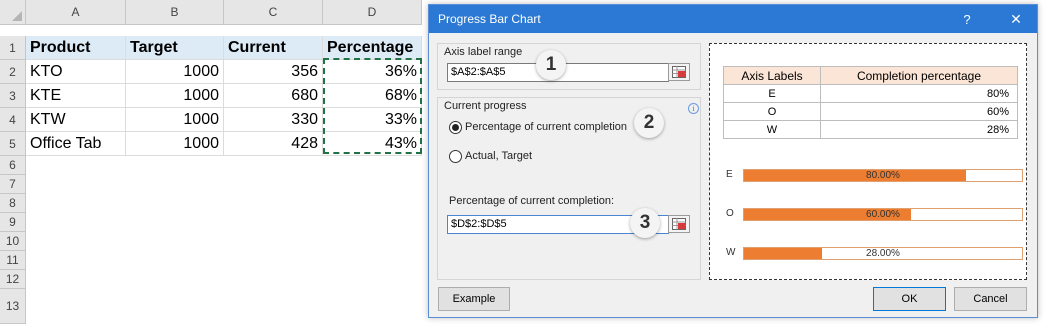 This screenshot has width=1044, height=324. Describe the element at coordinates (772, 129) in the screenshot. I see `preview-cell-label: W` at that location.